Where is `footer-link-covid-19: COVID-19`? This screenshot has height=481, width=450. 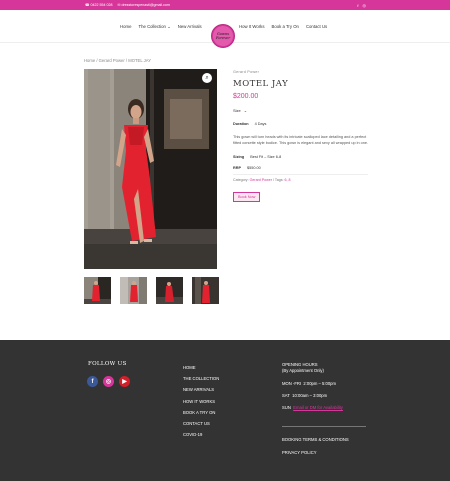
footer-link-covid-19: COVID-19 is located at coordinates (201, 434).